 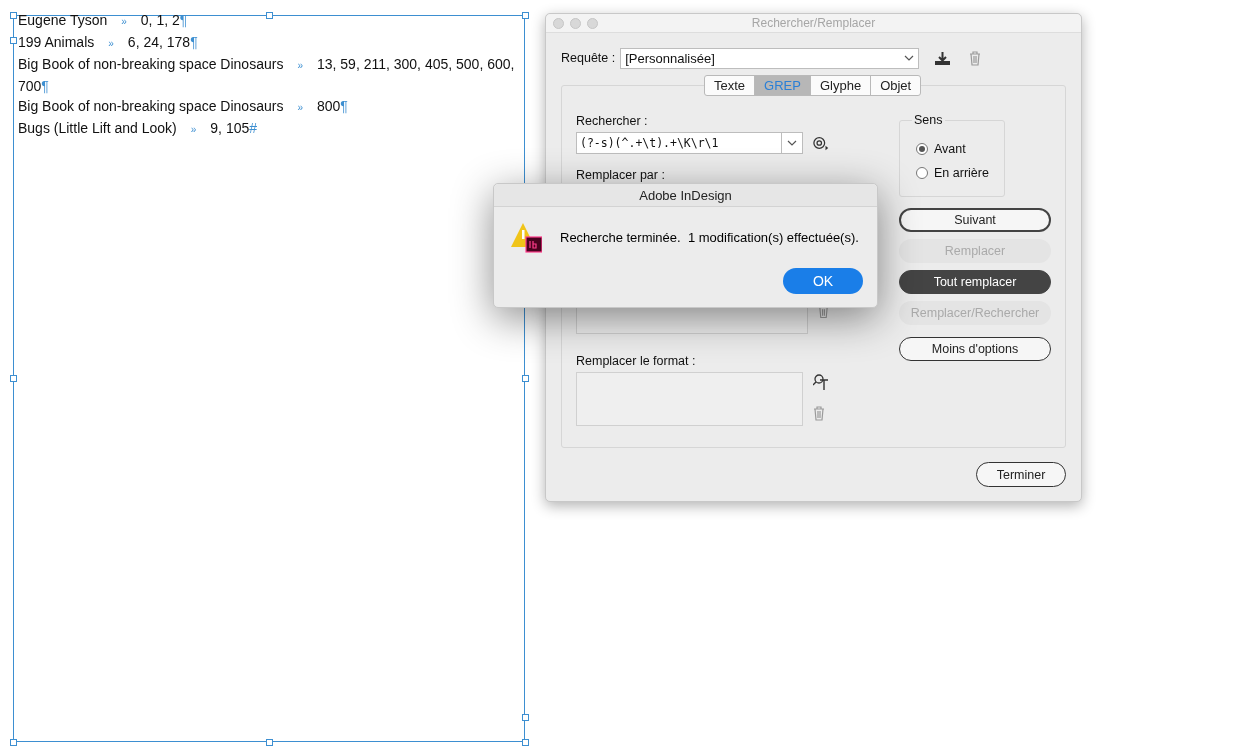 I want to click on index-entry: Bugs (Little Lift and Look) » 9, 105#, so click(x=138, y=128).